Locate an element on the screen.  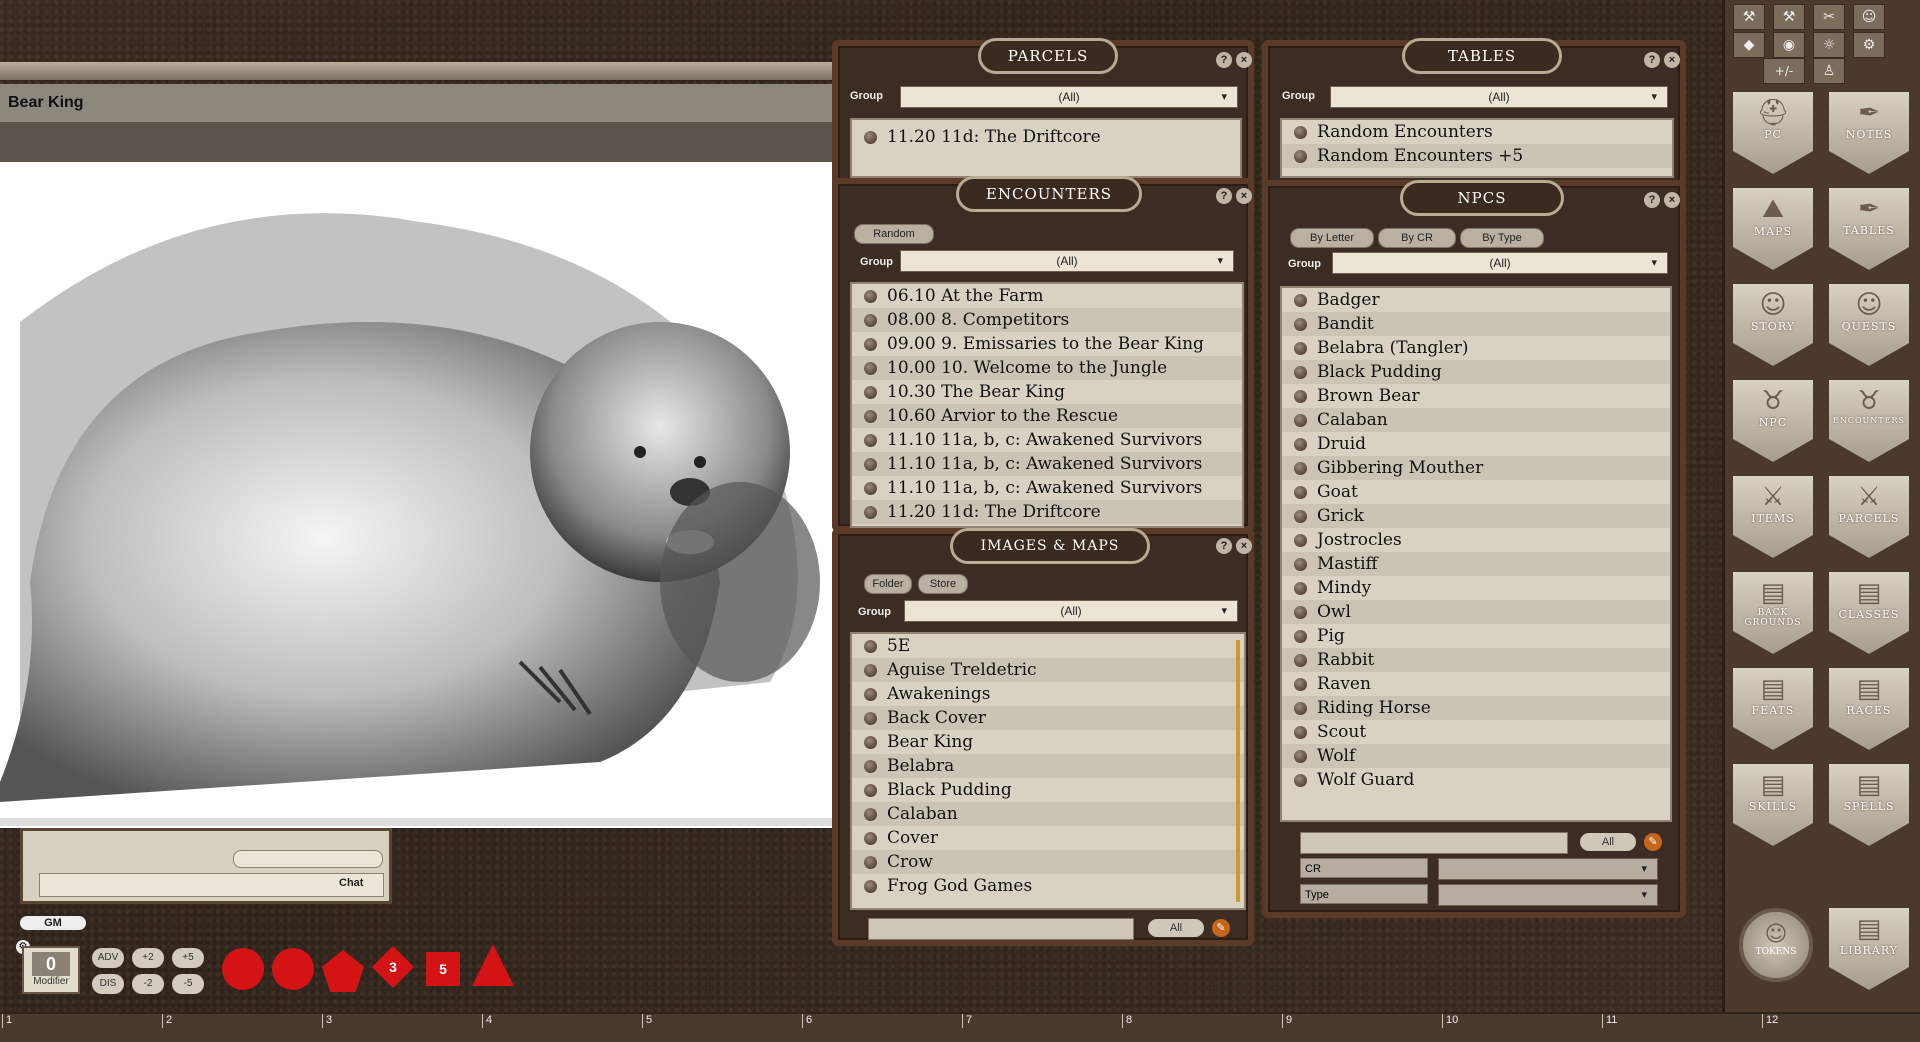
modifier-box: 0 Modifier is located at coordinates (51, 970).